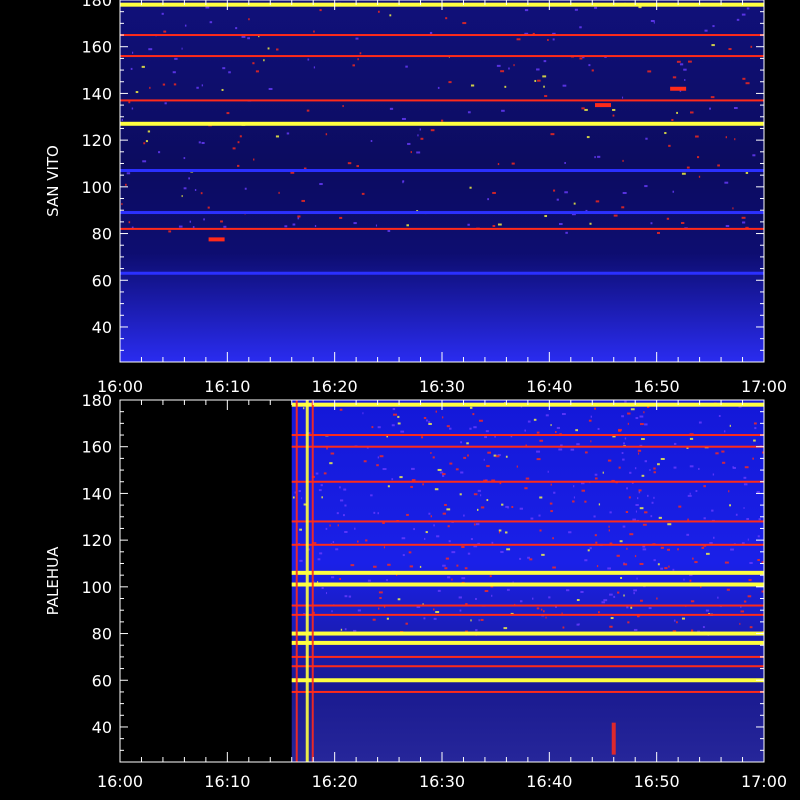  I want to click on y-axis-label: SAN VITO, so click(53, 181).